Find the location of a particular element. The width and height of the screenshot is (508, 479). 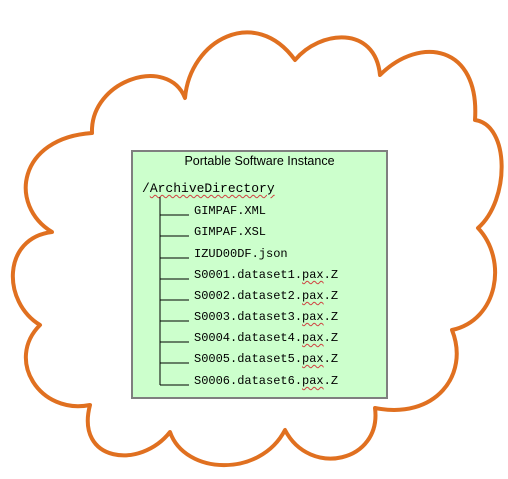

file-name: S0001.dataset1. is located at coordinates (248, 275).